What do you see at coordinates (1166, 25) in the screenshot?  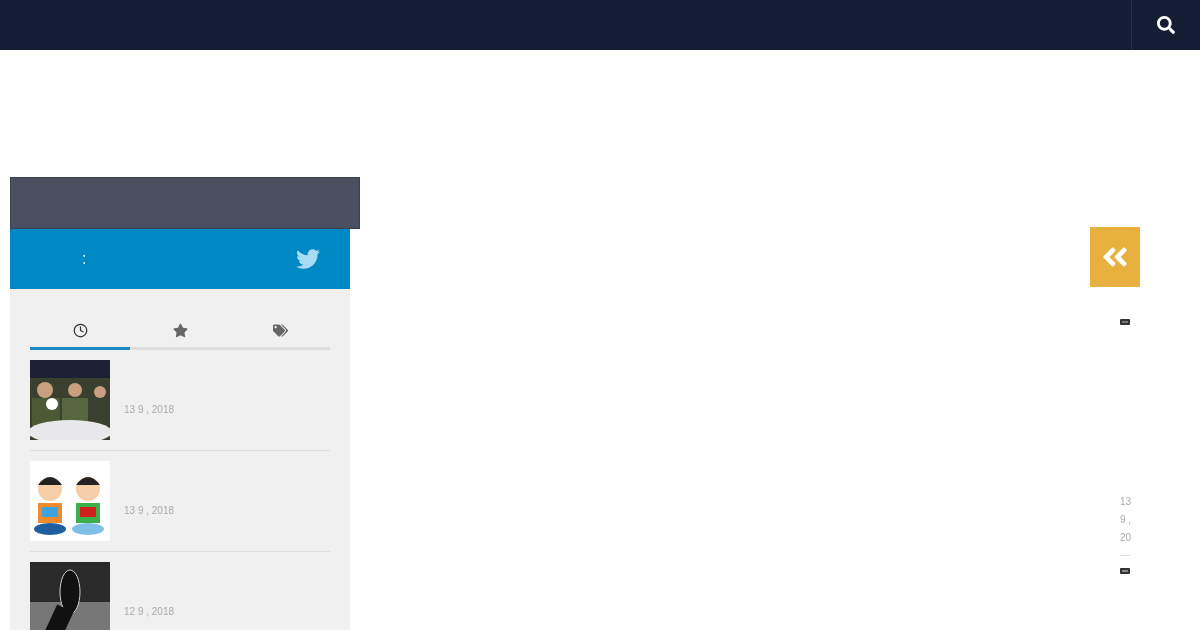 I see `search-icon` at bounding box center [1166, 25].